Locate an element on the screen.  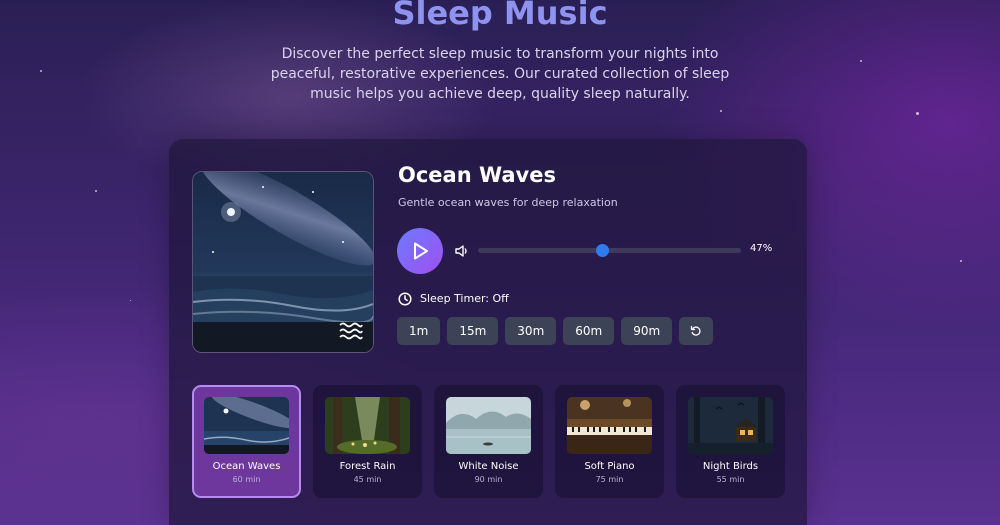
play-button is located at coordinates (420, 251).